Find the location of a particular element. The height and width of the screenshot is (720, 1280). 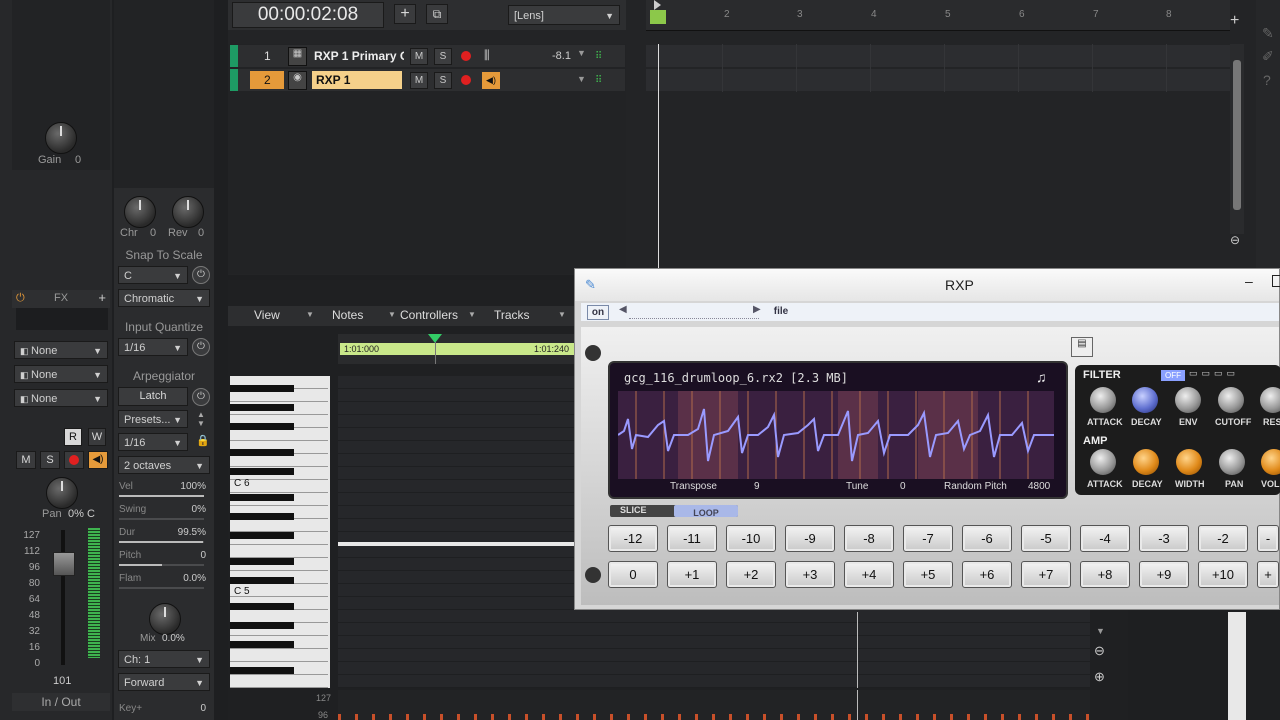

amp-width-knob is located at coordinates (1189, 462).